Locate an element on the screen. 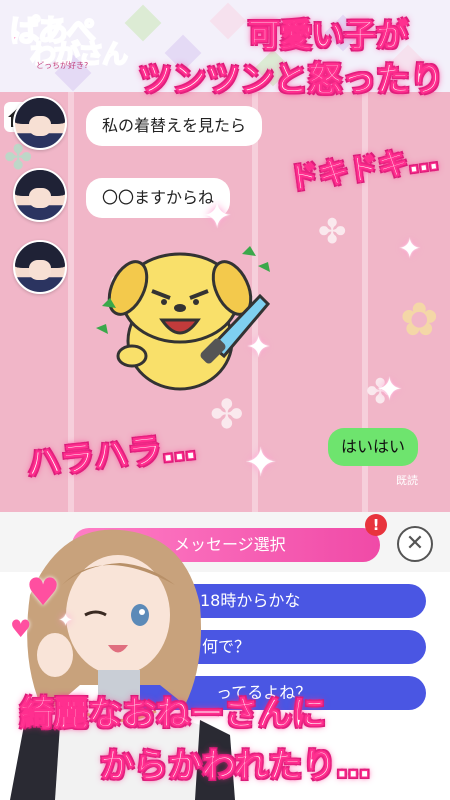  reply-message: はいはい is located at coordinates (373, 447).